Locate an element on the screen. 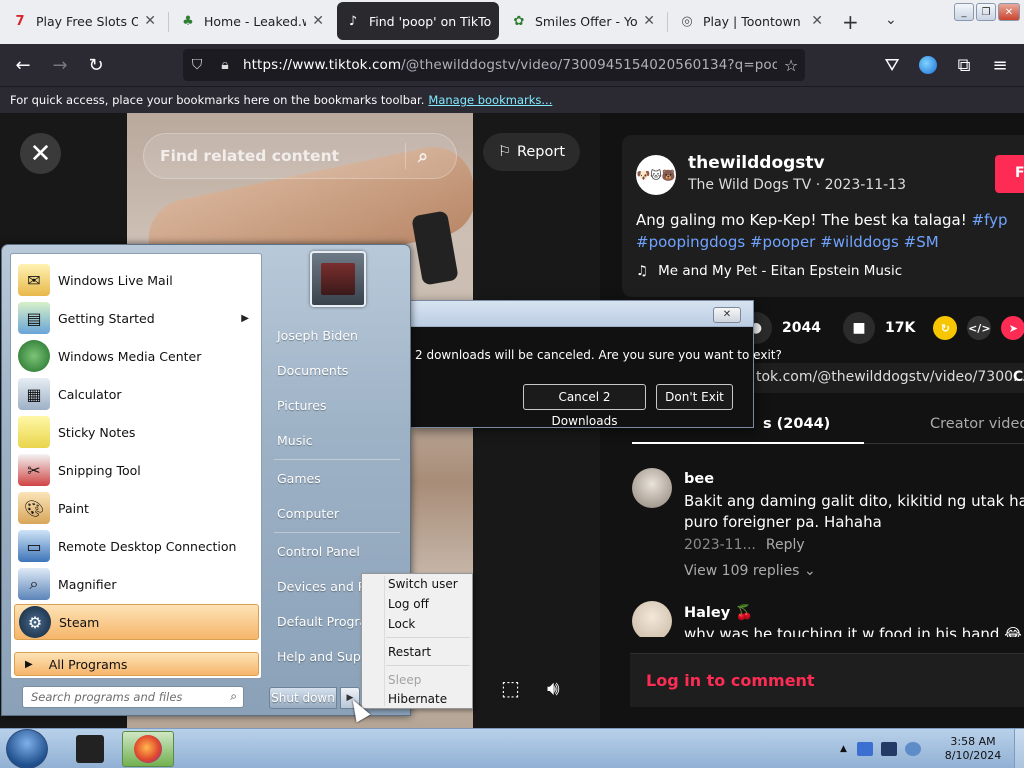 Image resolution: width=1024 pixels, height=768 pixels. network-icon is located at coordinates (864, 749).